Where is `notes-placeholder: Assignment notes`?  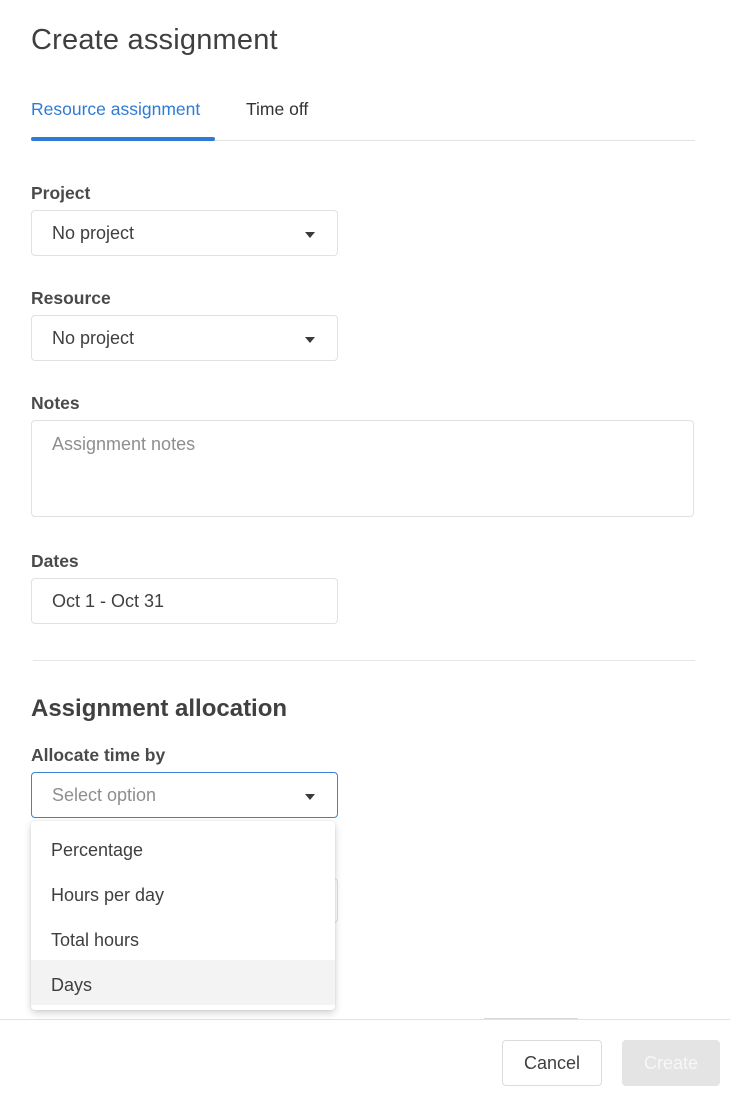 notes-placeholder: Assignment notes is located at coordinates (124, 444).